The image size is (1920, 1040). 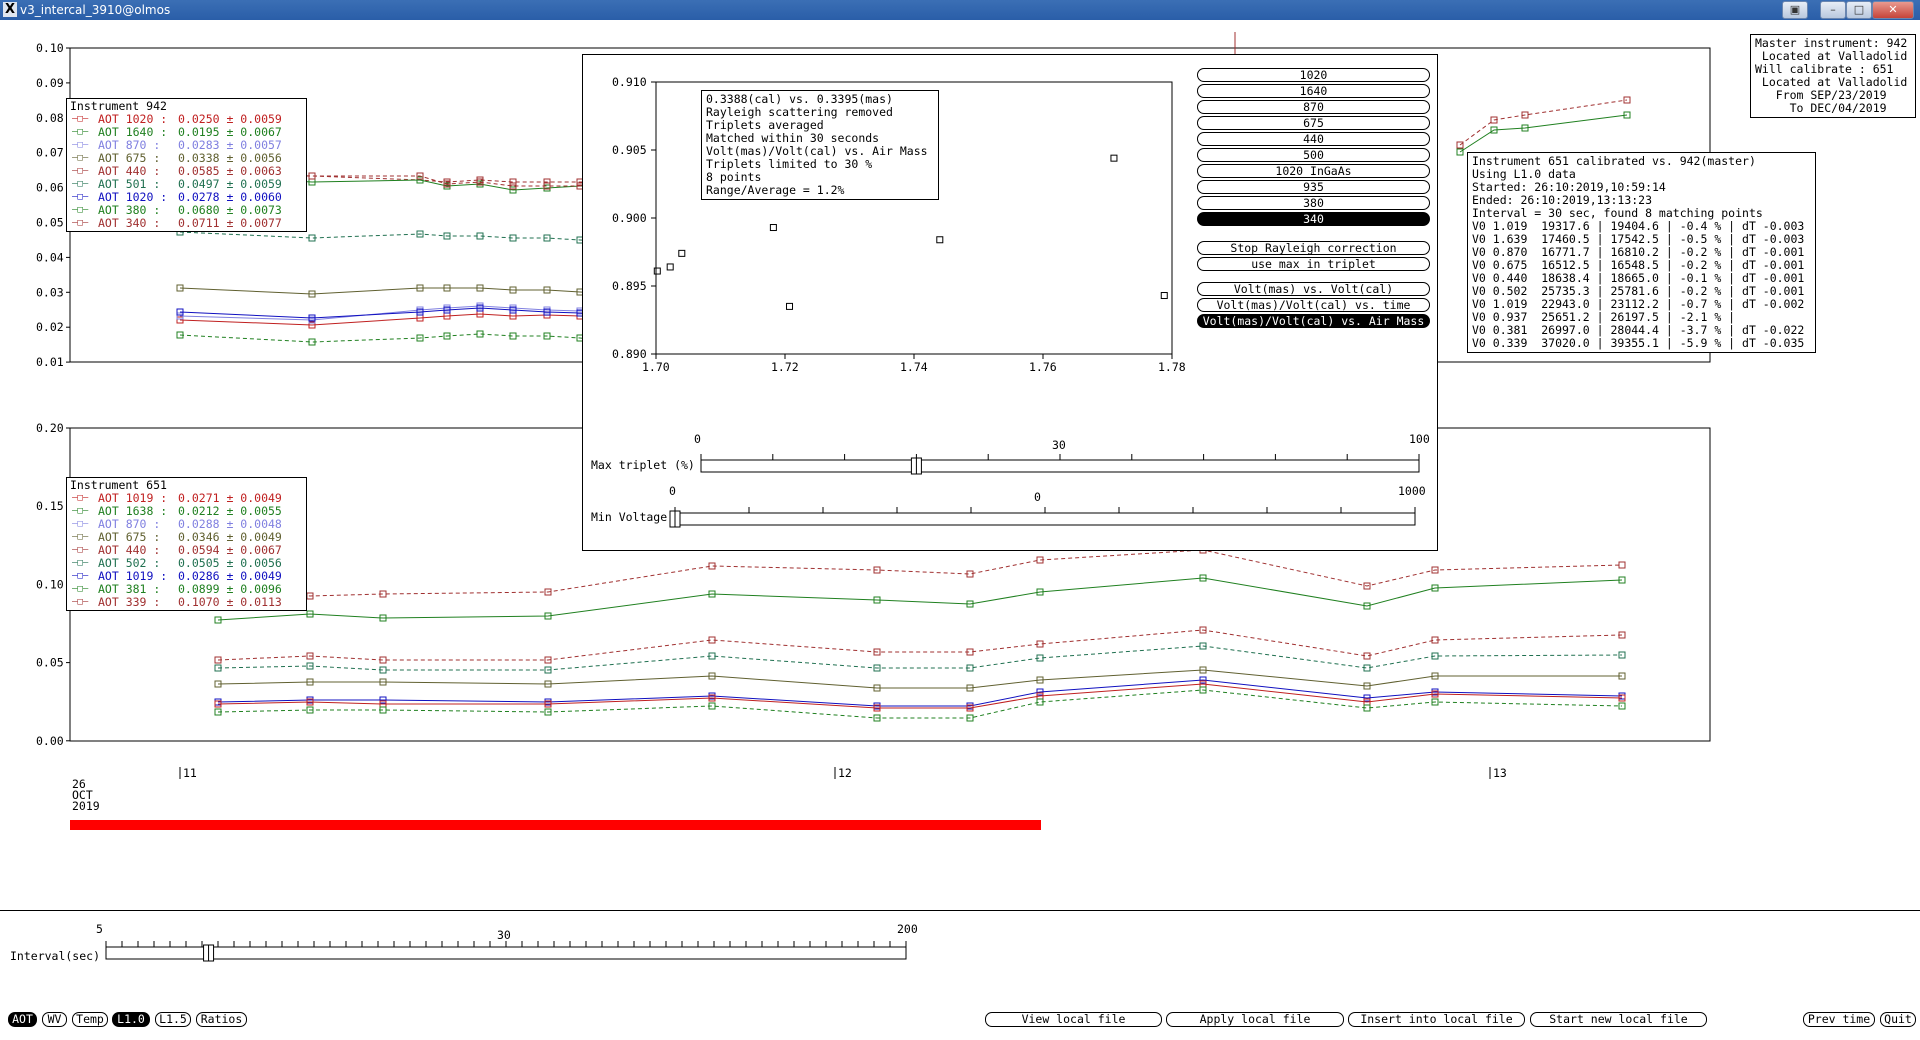 I want to click on use-max-triplet-button: use max in triplet, so click(x=1313, y=264).